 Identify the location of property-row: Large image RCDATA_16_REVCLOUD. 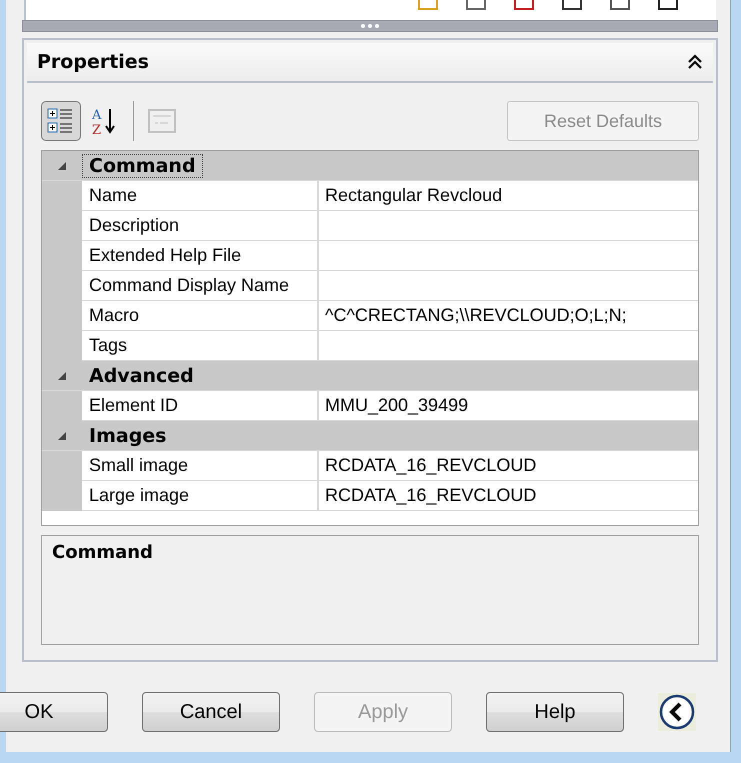
(370, 496).